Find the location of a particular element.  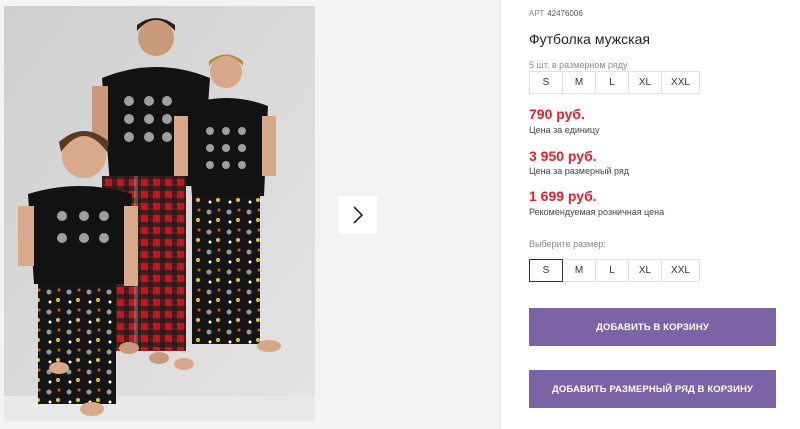

article-label: АРТ is located at coordinates (537, 13).